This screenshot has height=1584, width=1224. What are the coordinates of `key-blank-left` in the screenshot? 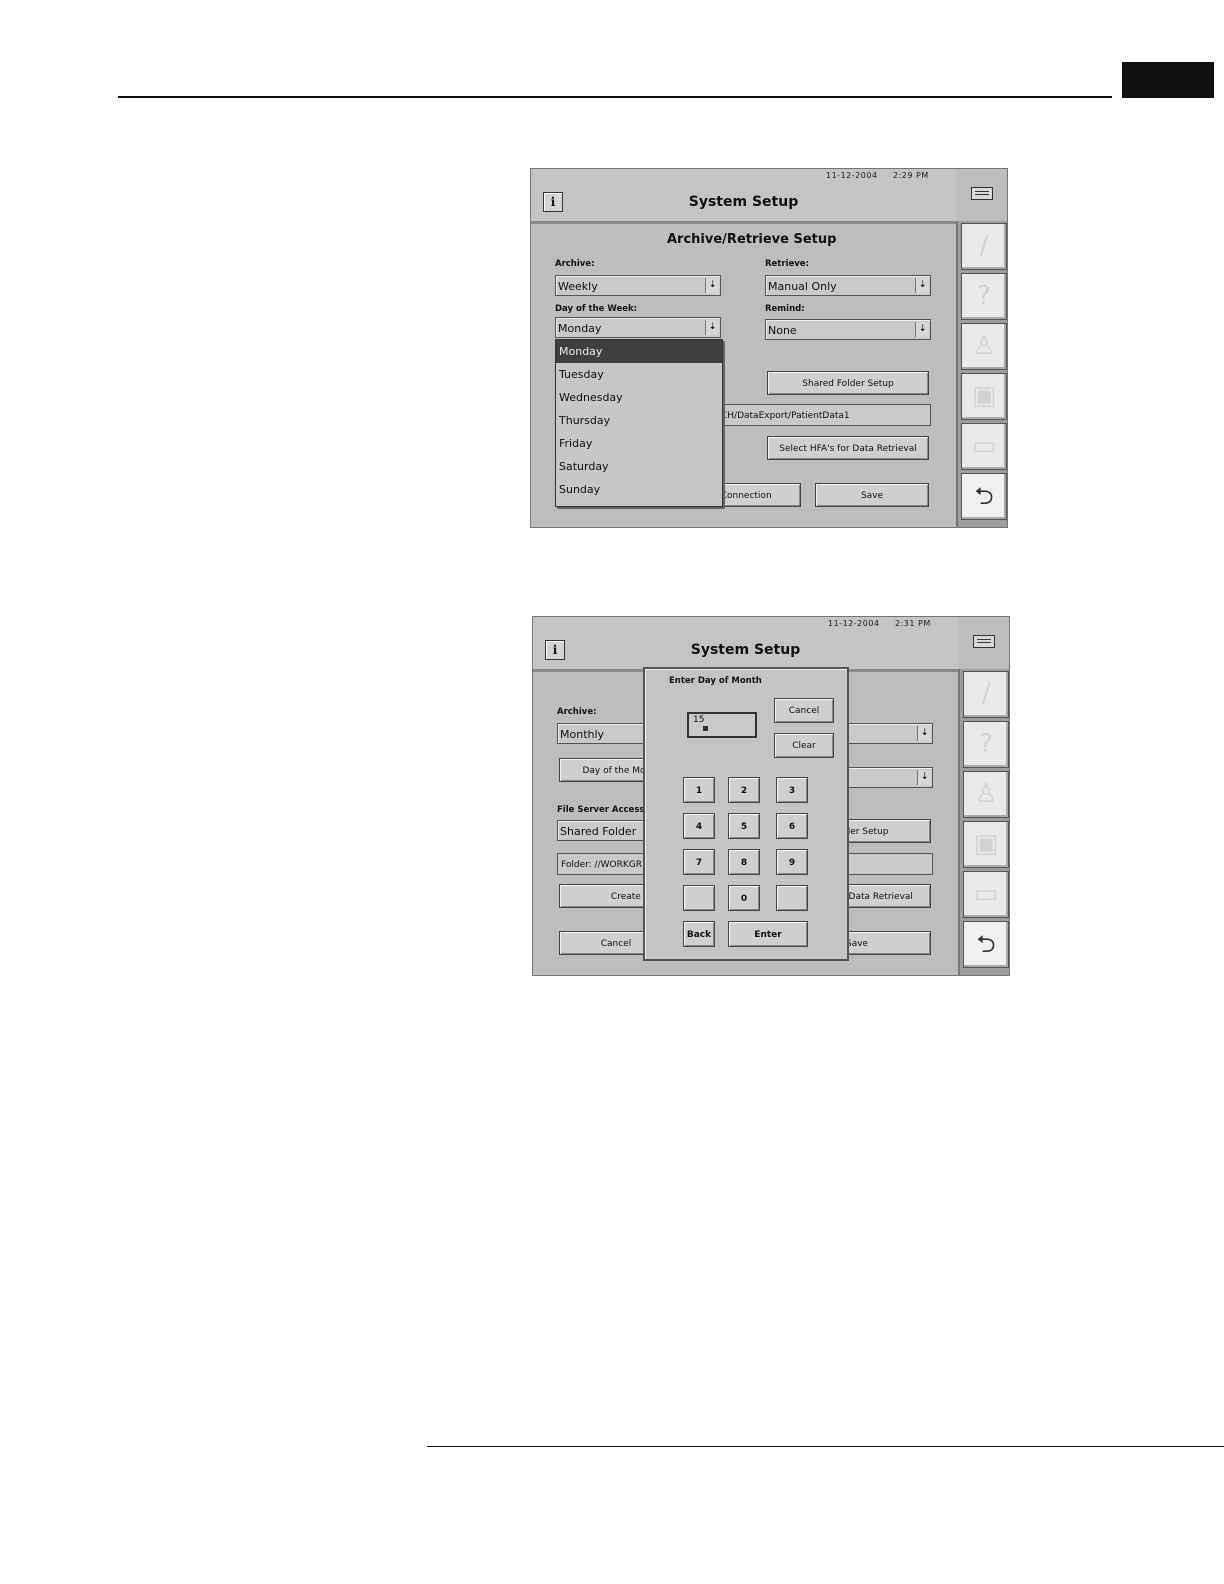 It's located at (699, 898).